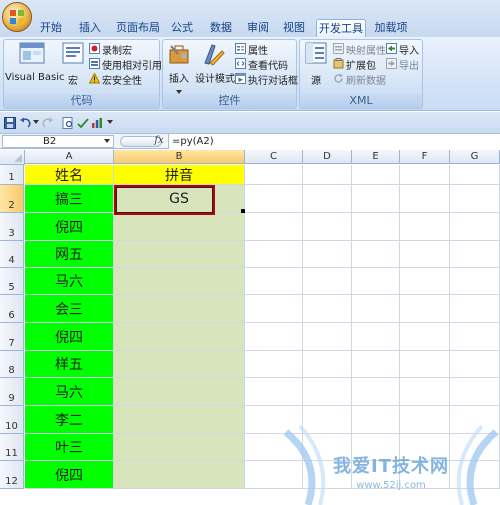  What do you see at coordinates (274, 157) in the screenshot?
I see `column-header-c: C` at bounding box center [274, 157].